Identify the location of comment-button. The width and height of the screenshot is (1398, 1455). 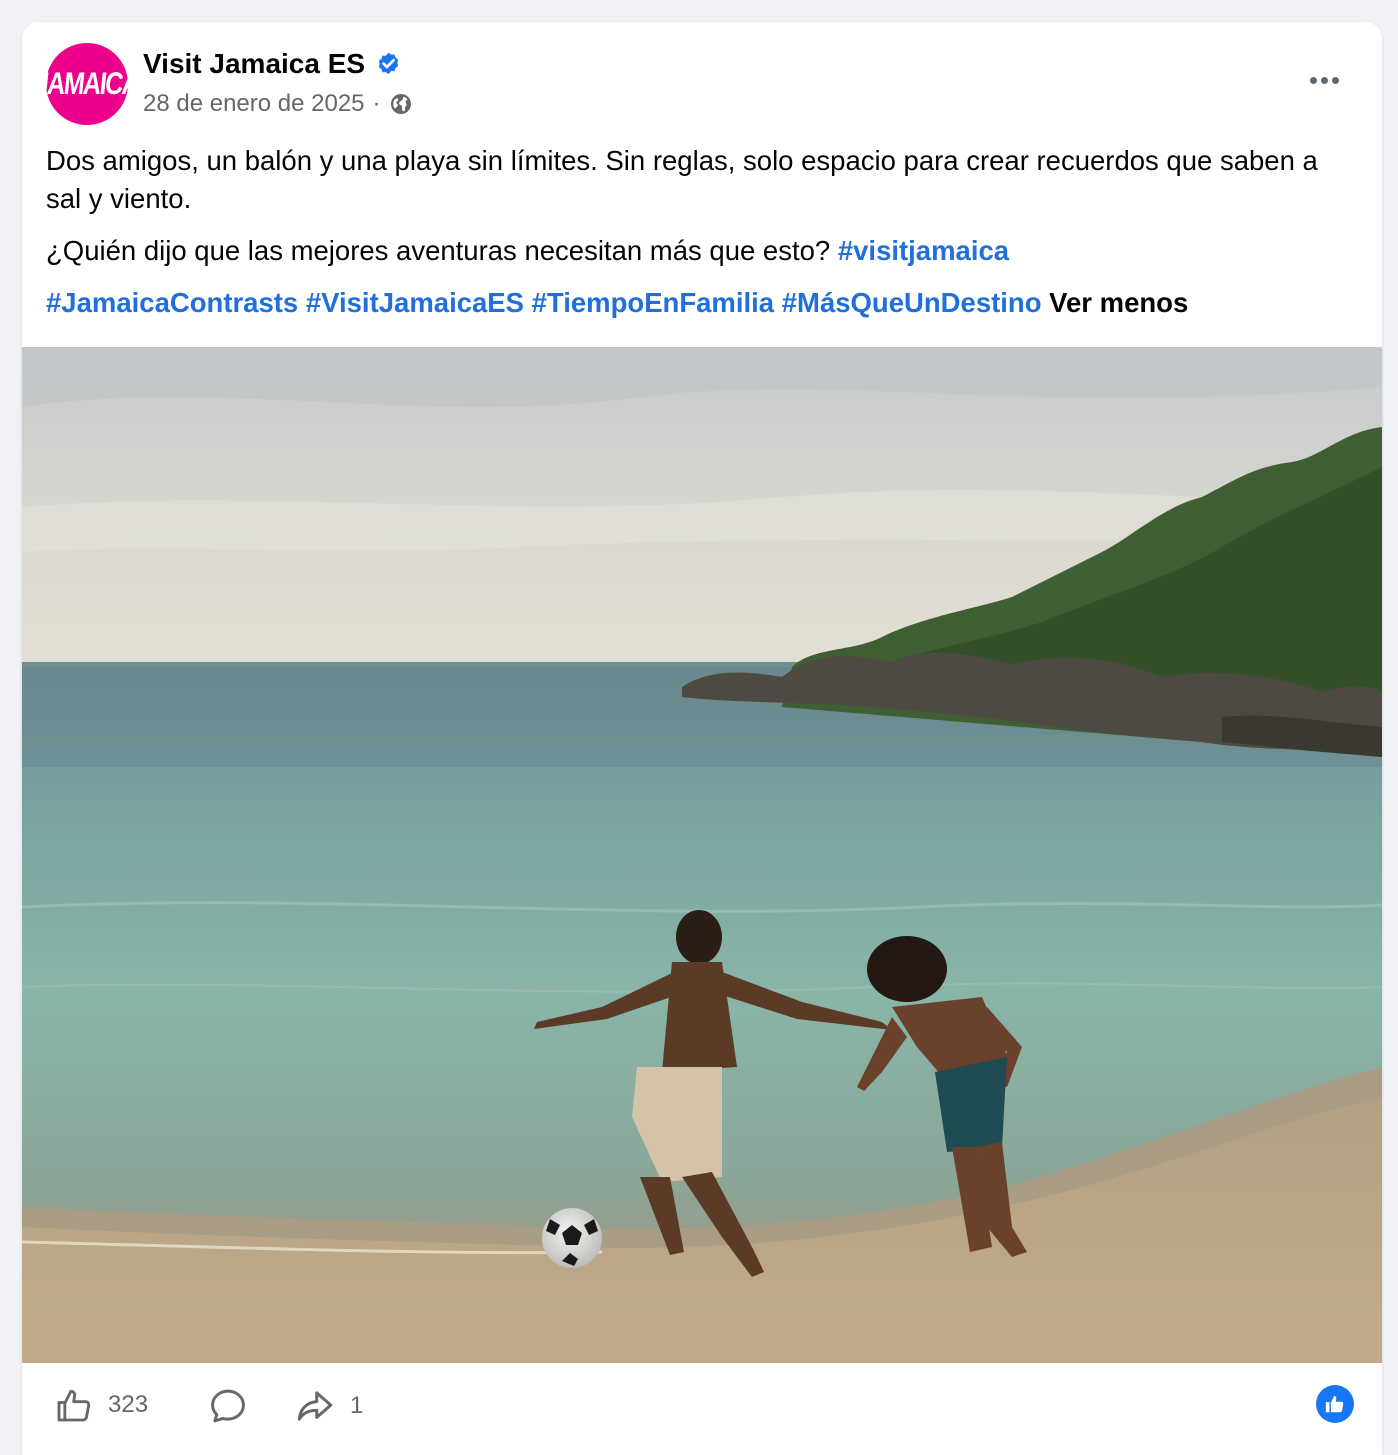
(228, 1406).